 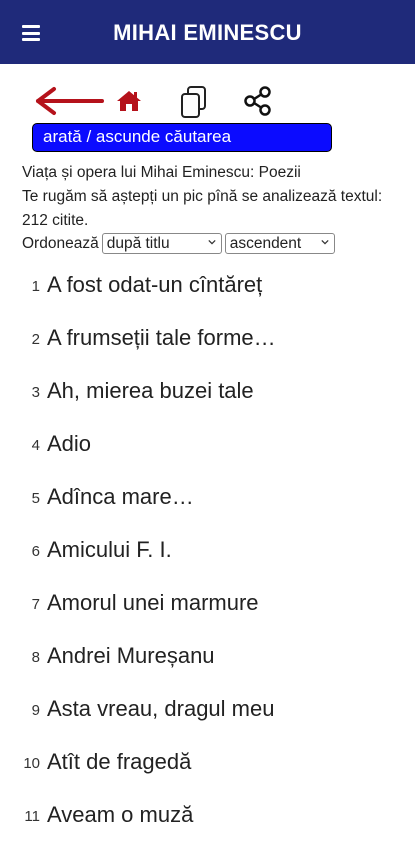 What do you see at coordinates (69, 101) in the screenshot?
I see `back-arrow-icon` at bounding box center [69, 101].